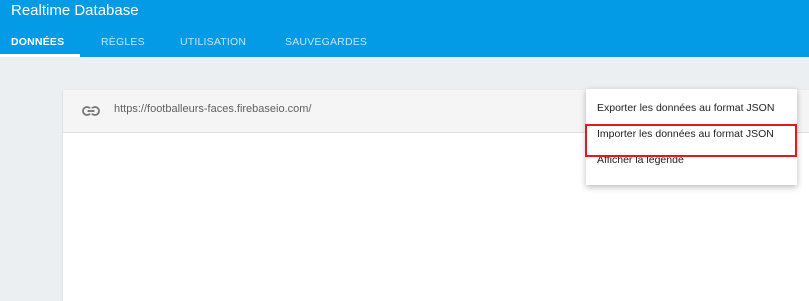  Describe the element at coordinates (75, 10) in the screenshot. I see `page-title: Realtime Database` at that location.